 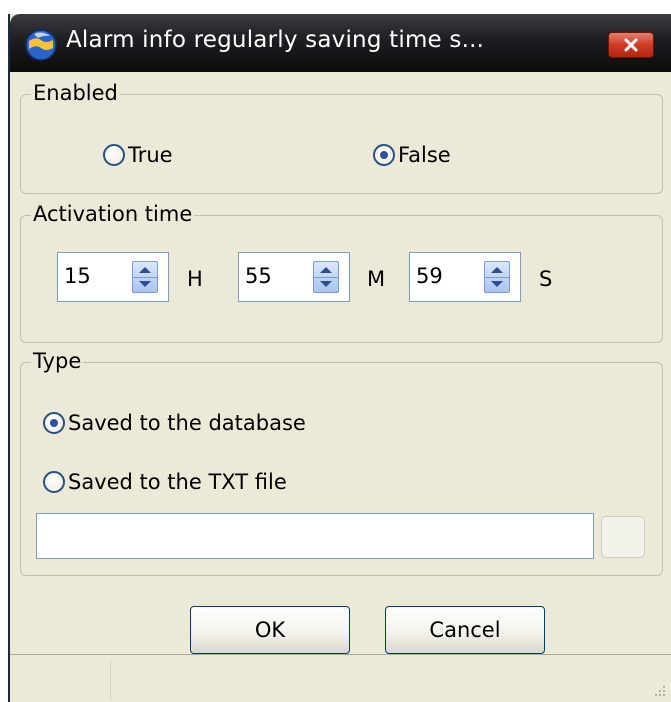 I want to click on close-button, so click(x=631, y=45).